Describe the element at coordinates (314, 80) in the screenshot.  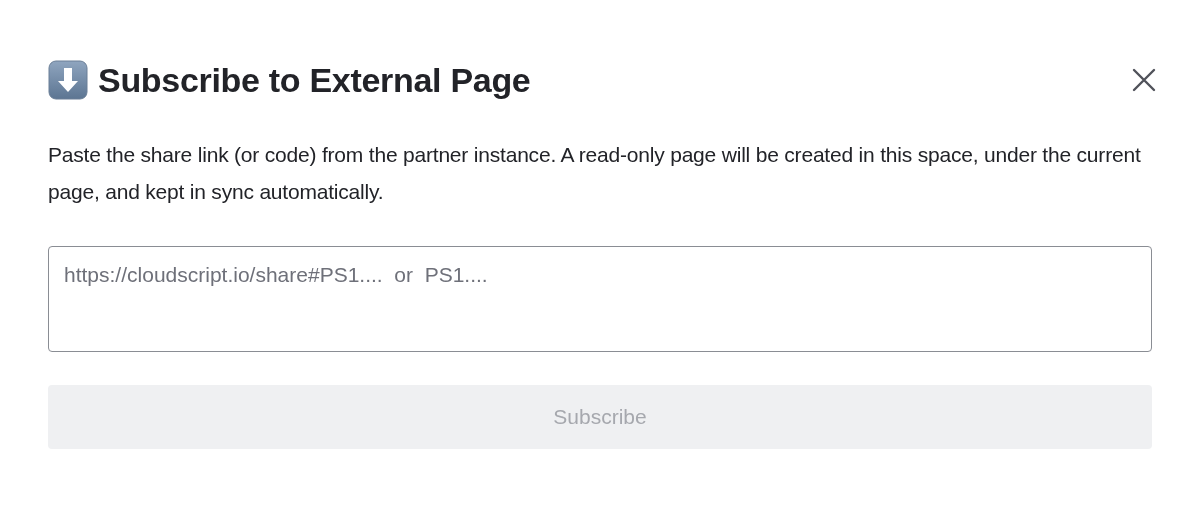
I see `dialog-title: Subscribe to External Page` at that location.